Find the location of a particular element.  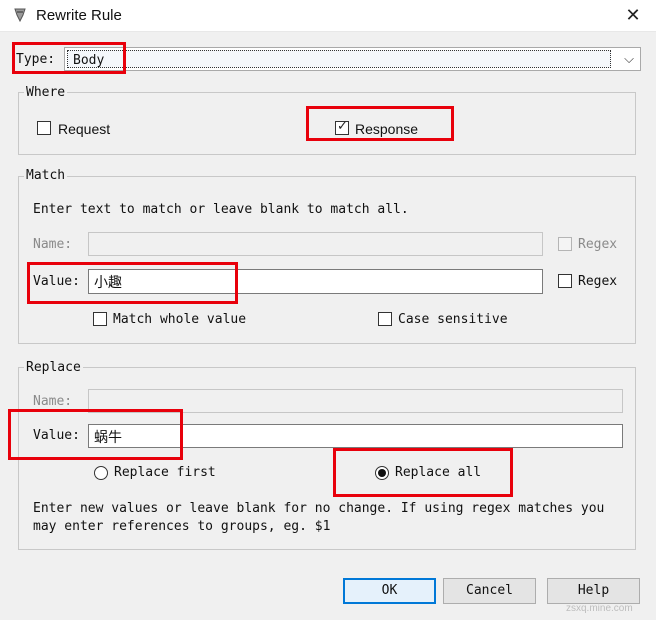

type-select: Body ⌵ is located at coordinates (352, 59).